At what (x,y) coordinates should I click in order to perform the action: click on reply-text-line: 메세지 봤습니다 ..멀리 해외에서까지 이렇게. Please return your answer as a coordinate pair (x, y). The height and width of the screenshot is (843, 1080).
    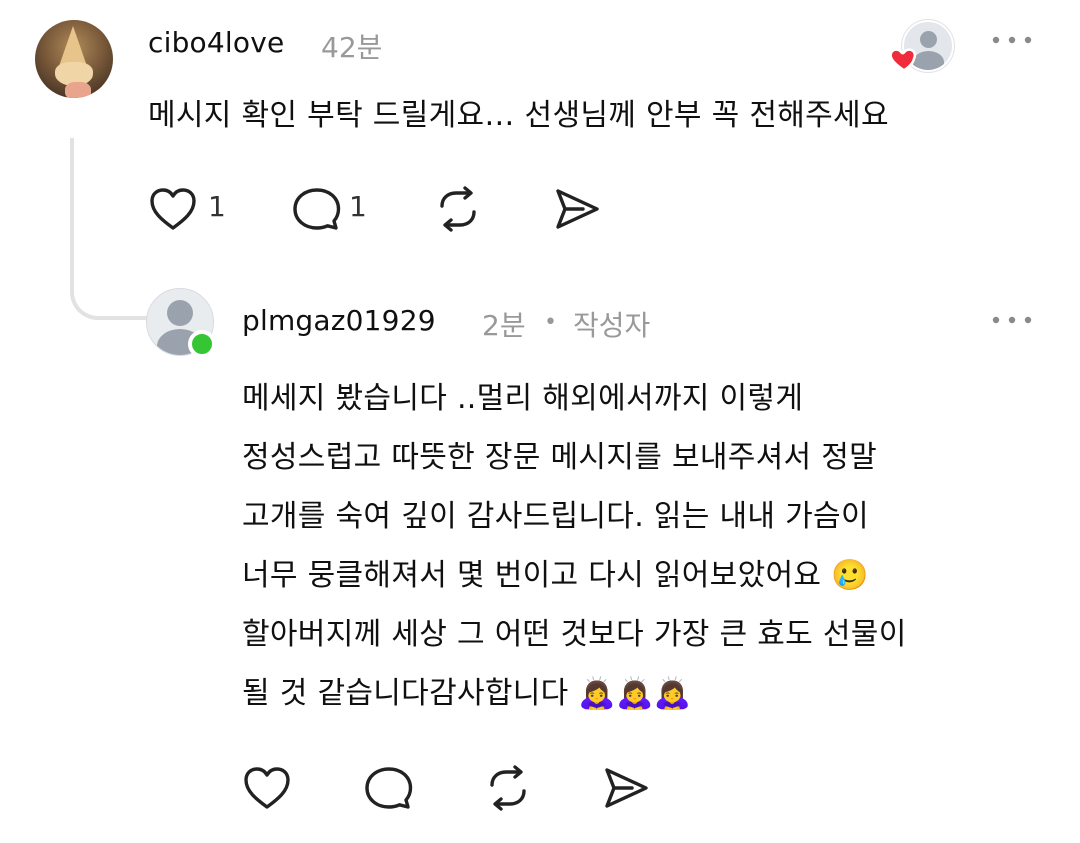
    Looking at the image, I should click on (523, 398).